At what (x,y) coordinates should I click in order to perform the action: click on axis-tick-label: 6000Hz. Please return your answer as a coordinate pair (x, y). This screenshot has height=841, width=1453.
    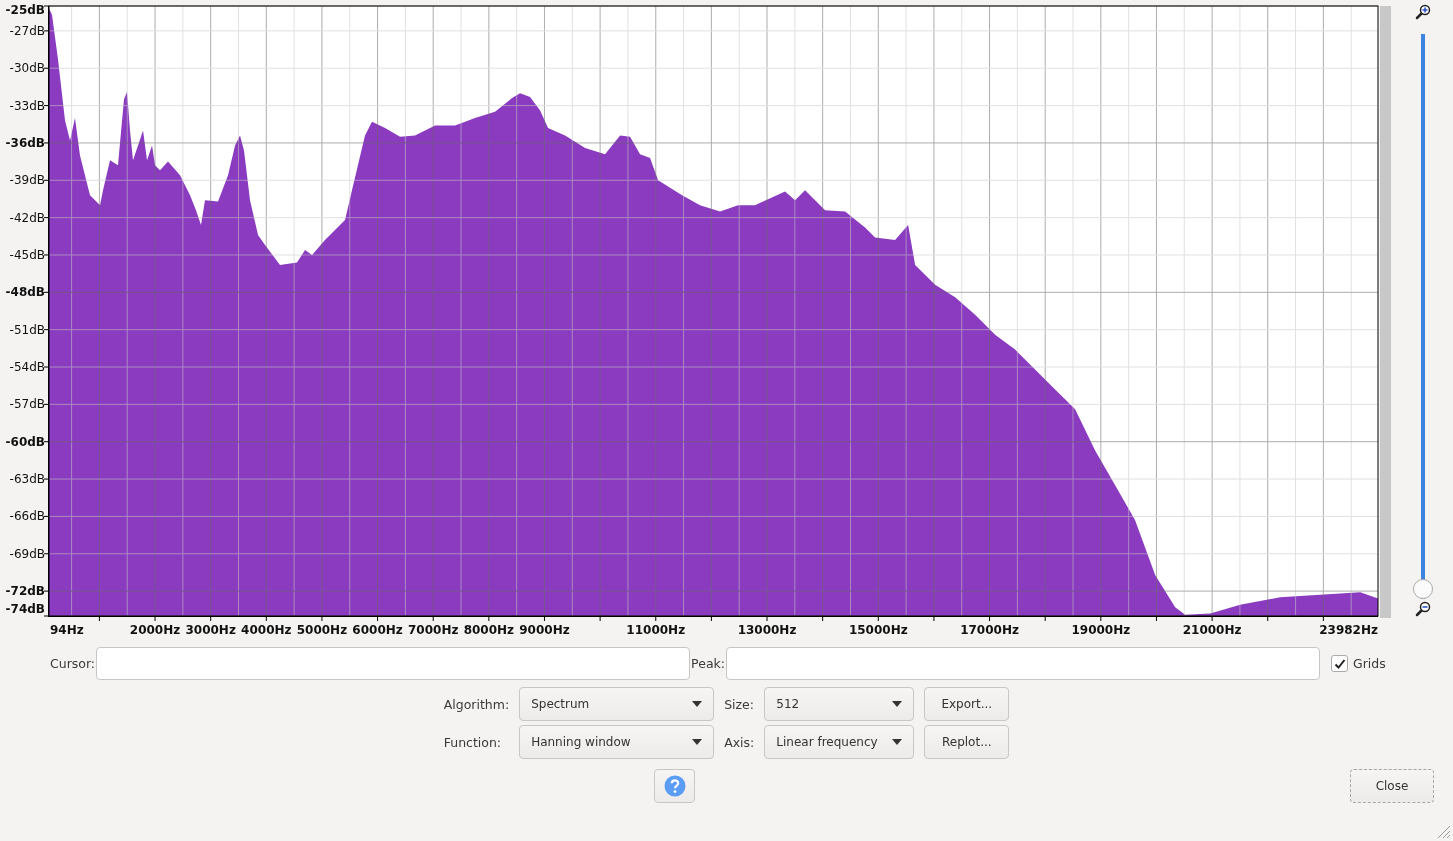
    Looking at the image, I should click on (377, 630).